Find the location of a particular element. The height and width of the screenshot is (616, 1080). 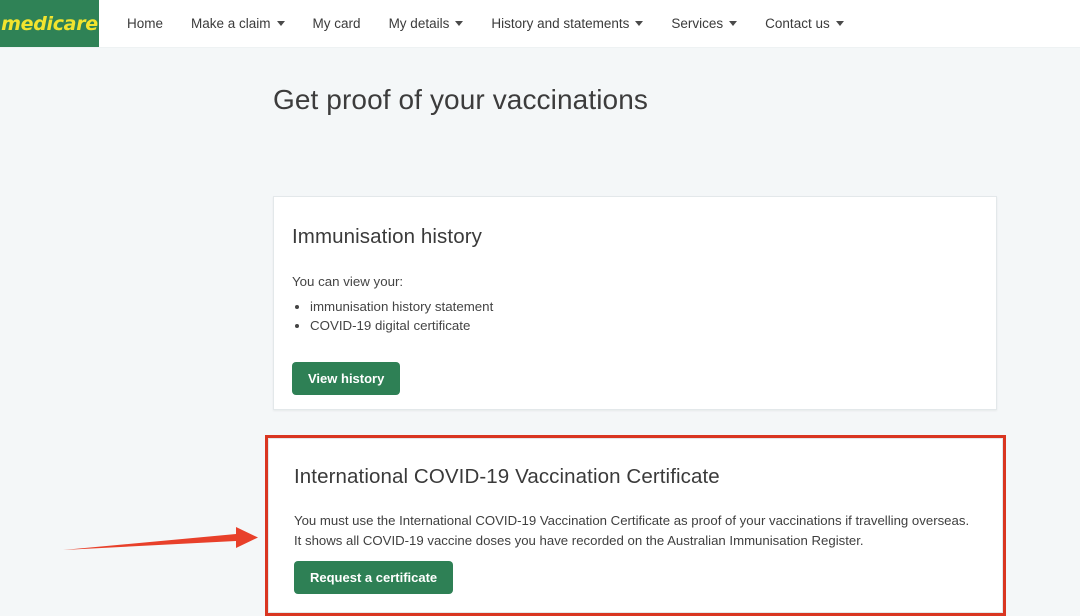

card-intro-text: You can view your: is located at coordinates (348, 281).